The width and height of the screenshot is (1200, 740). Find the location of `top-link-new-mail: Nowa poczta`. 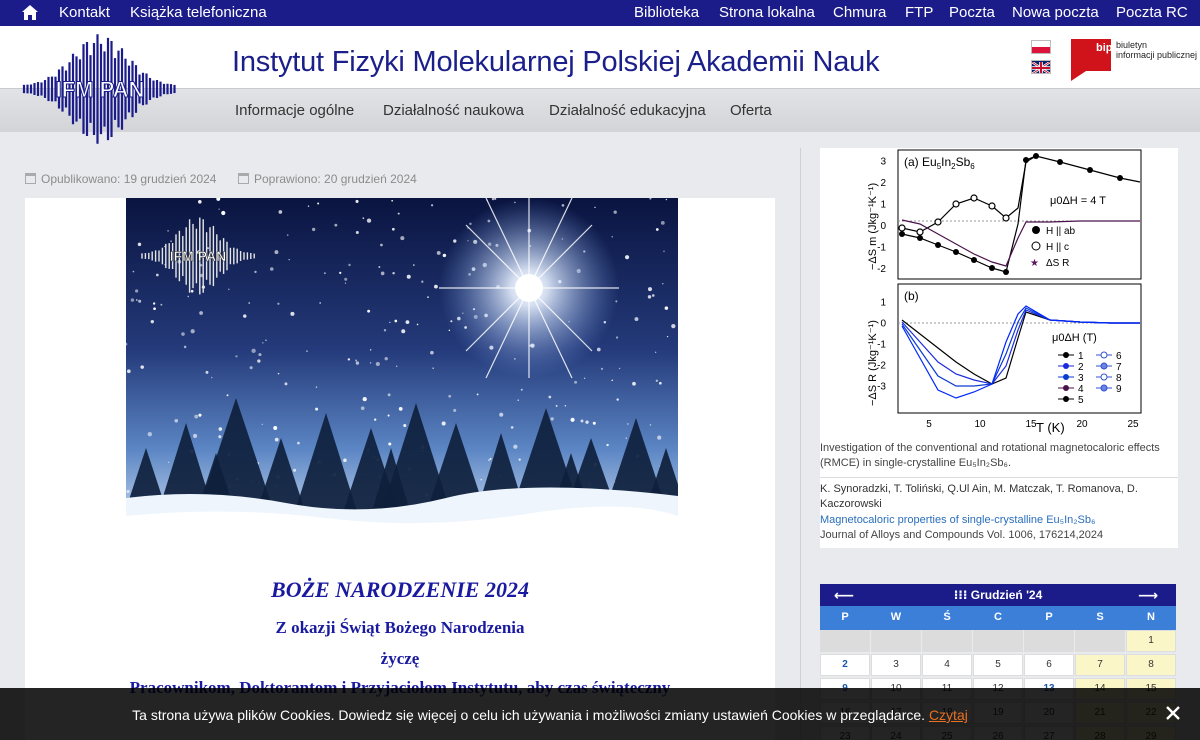

top-link-new-mail: Nowa poczta is located at coordinates (1055, 12).